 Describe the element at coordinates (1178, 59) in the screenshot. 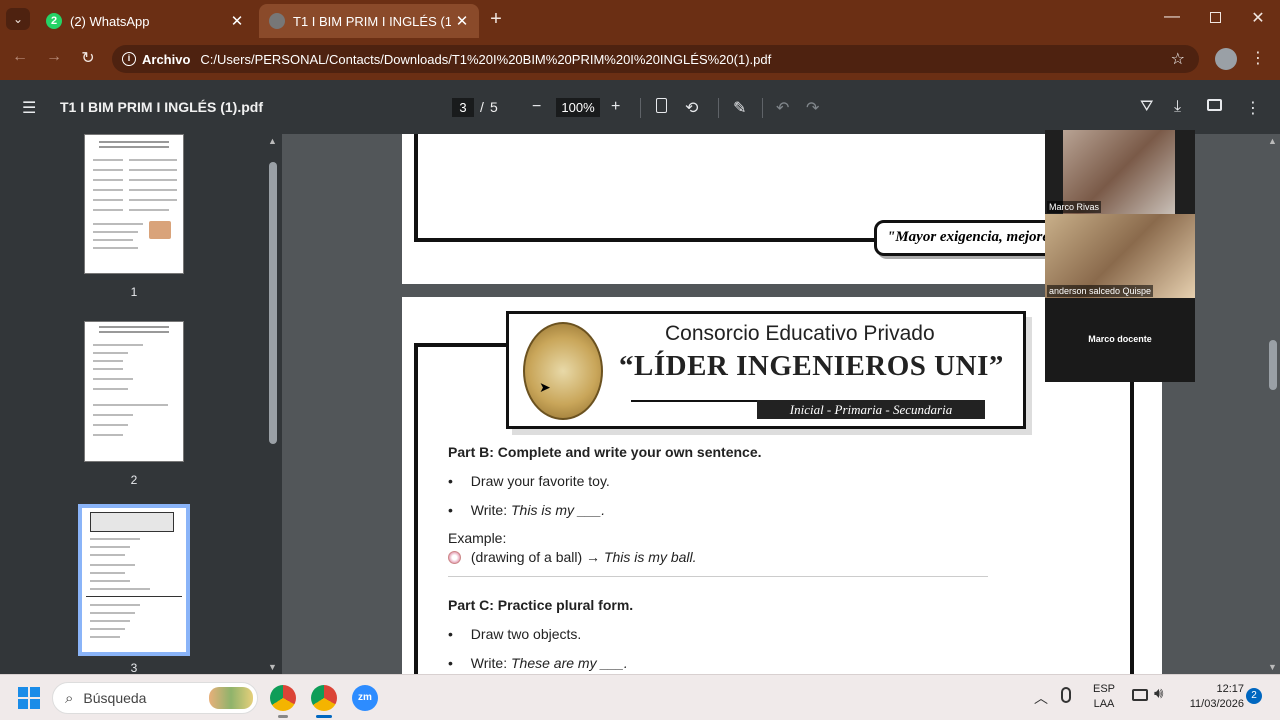

I see `bookmark-star-icon: ☆` at that location.